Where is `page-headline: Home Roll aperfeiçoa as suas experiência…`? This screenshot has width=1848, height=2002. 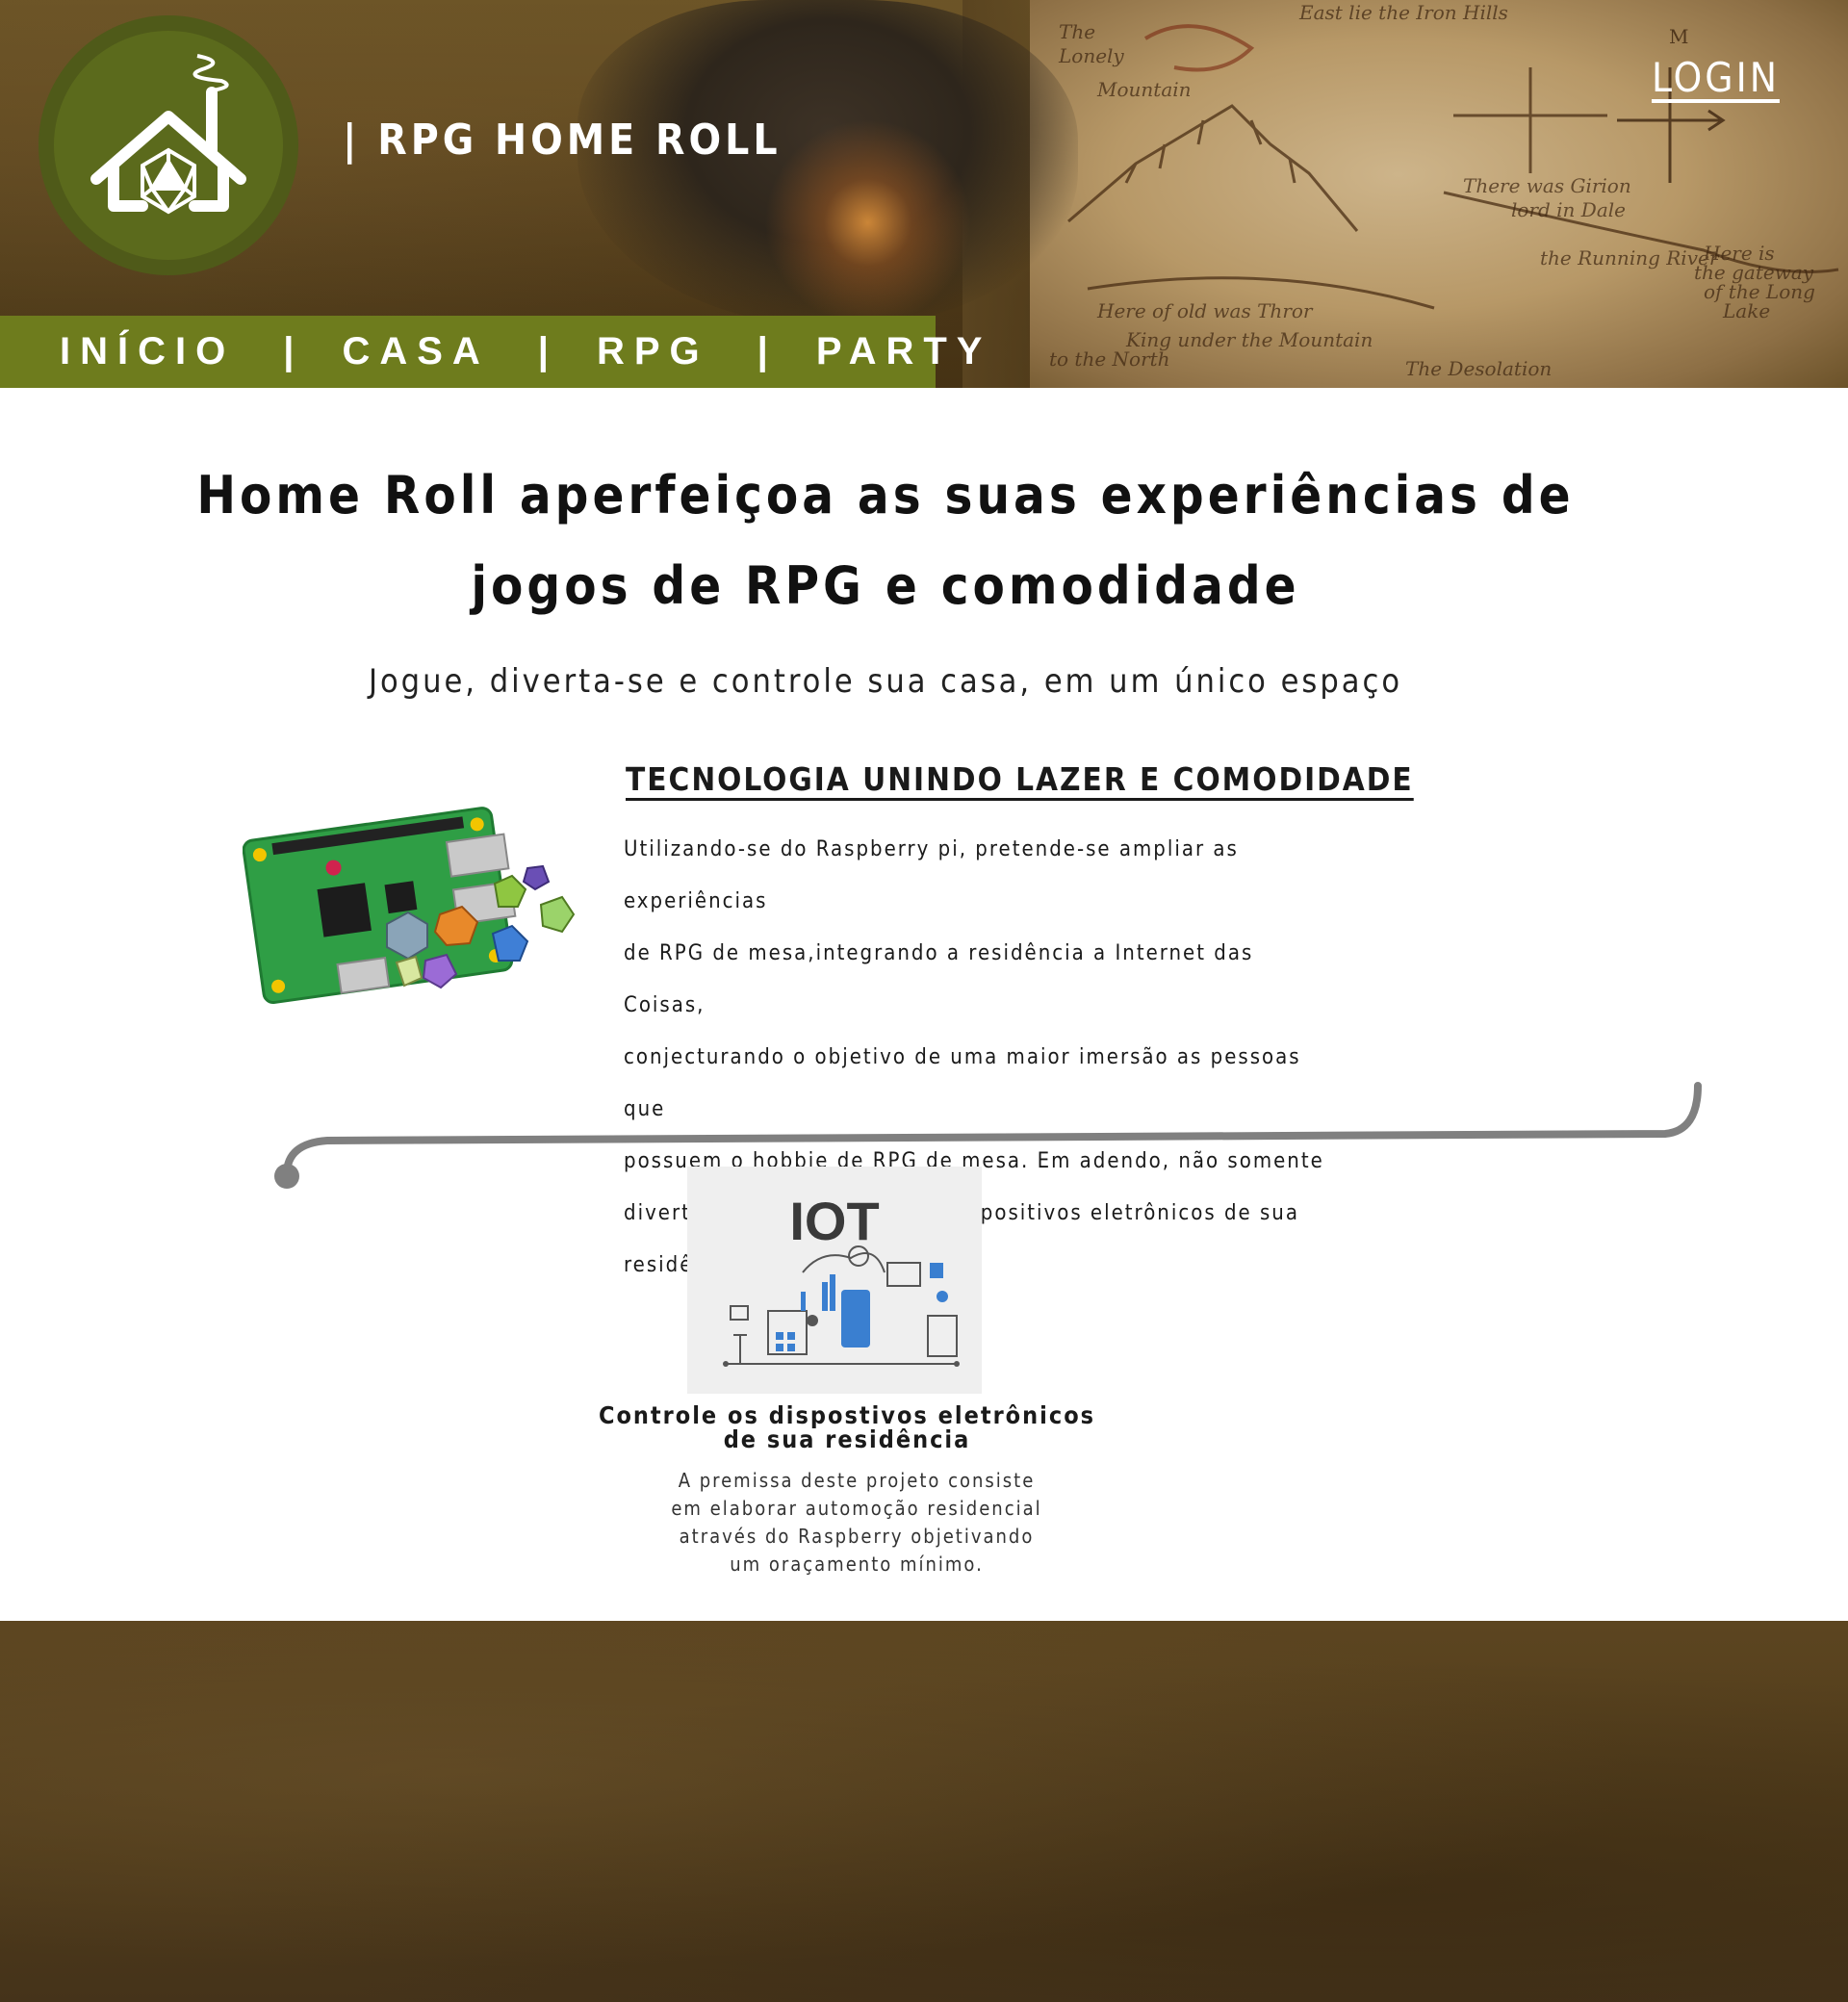 page-headline: Home Roll aperfeiçoa as suas experiência… is located at coordinates (885, 540).